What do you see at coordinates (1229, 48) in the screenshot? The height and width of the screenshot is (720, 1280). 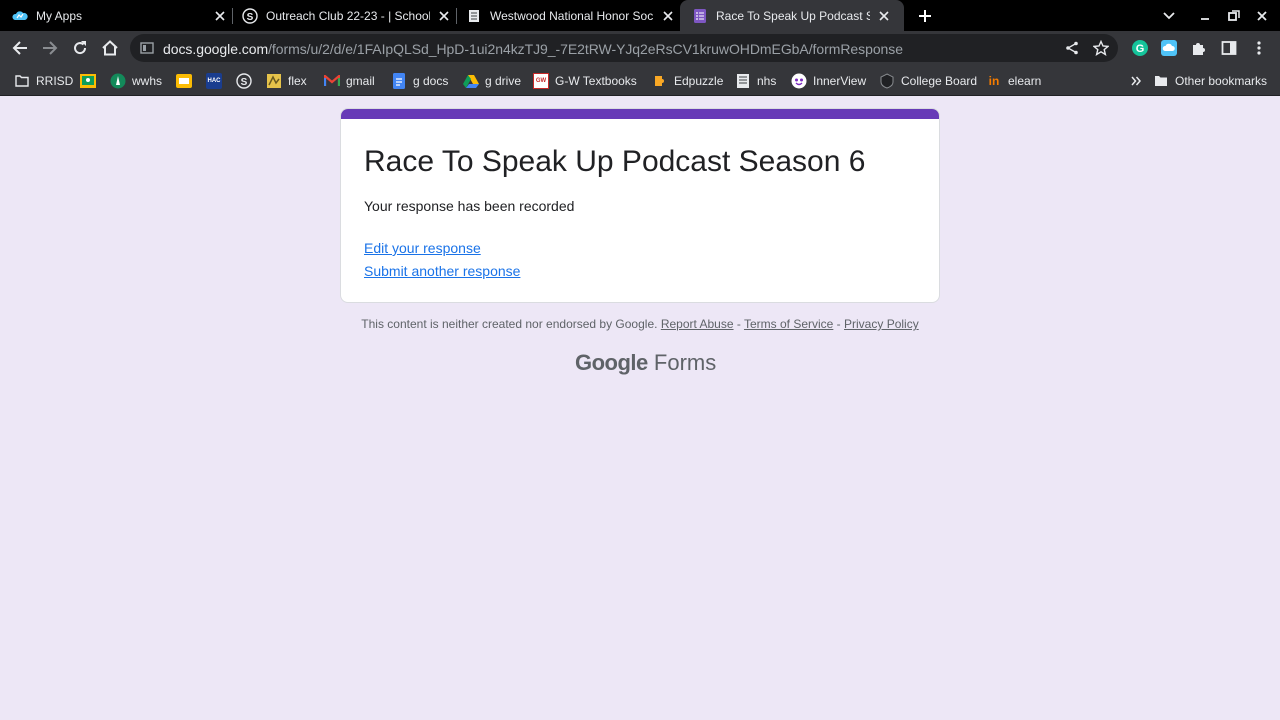 I see `side-panel-icon` at bounding box center [1229, 48].